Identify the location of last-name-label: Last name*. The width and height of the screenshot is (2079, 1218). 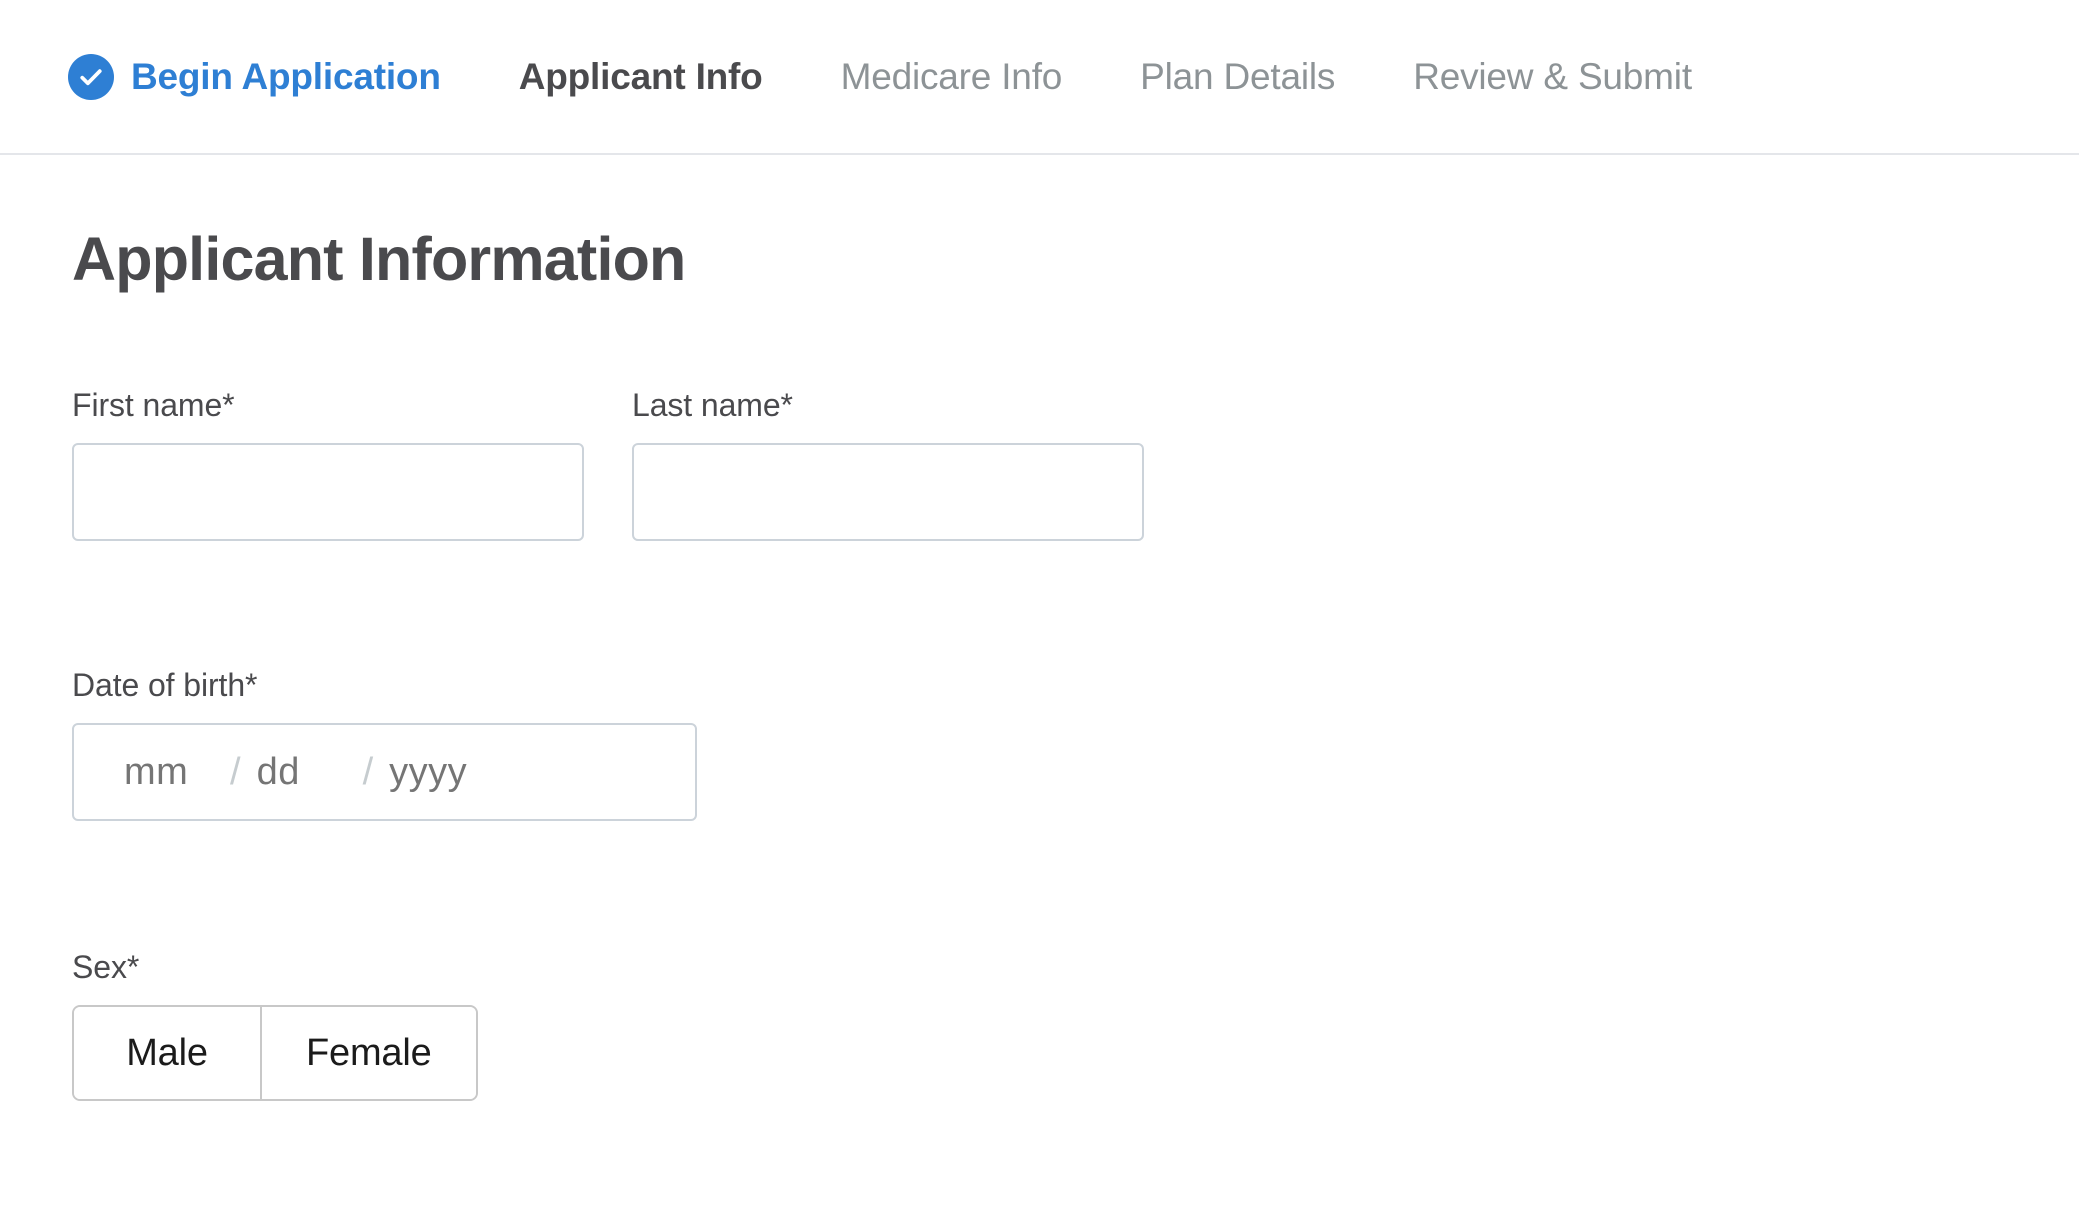
(712, 405).